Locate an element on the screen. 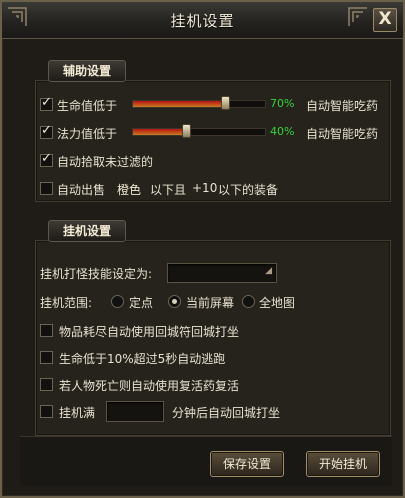 This screenshot has width=405, height=498. hp-action: 自动智能吃药 is located at coordinates (342, 106).